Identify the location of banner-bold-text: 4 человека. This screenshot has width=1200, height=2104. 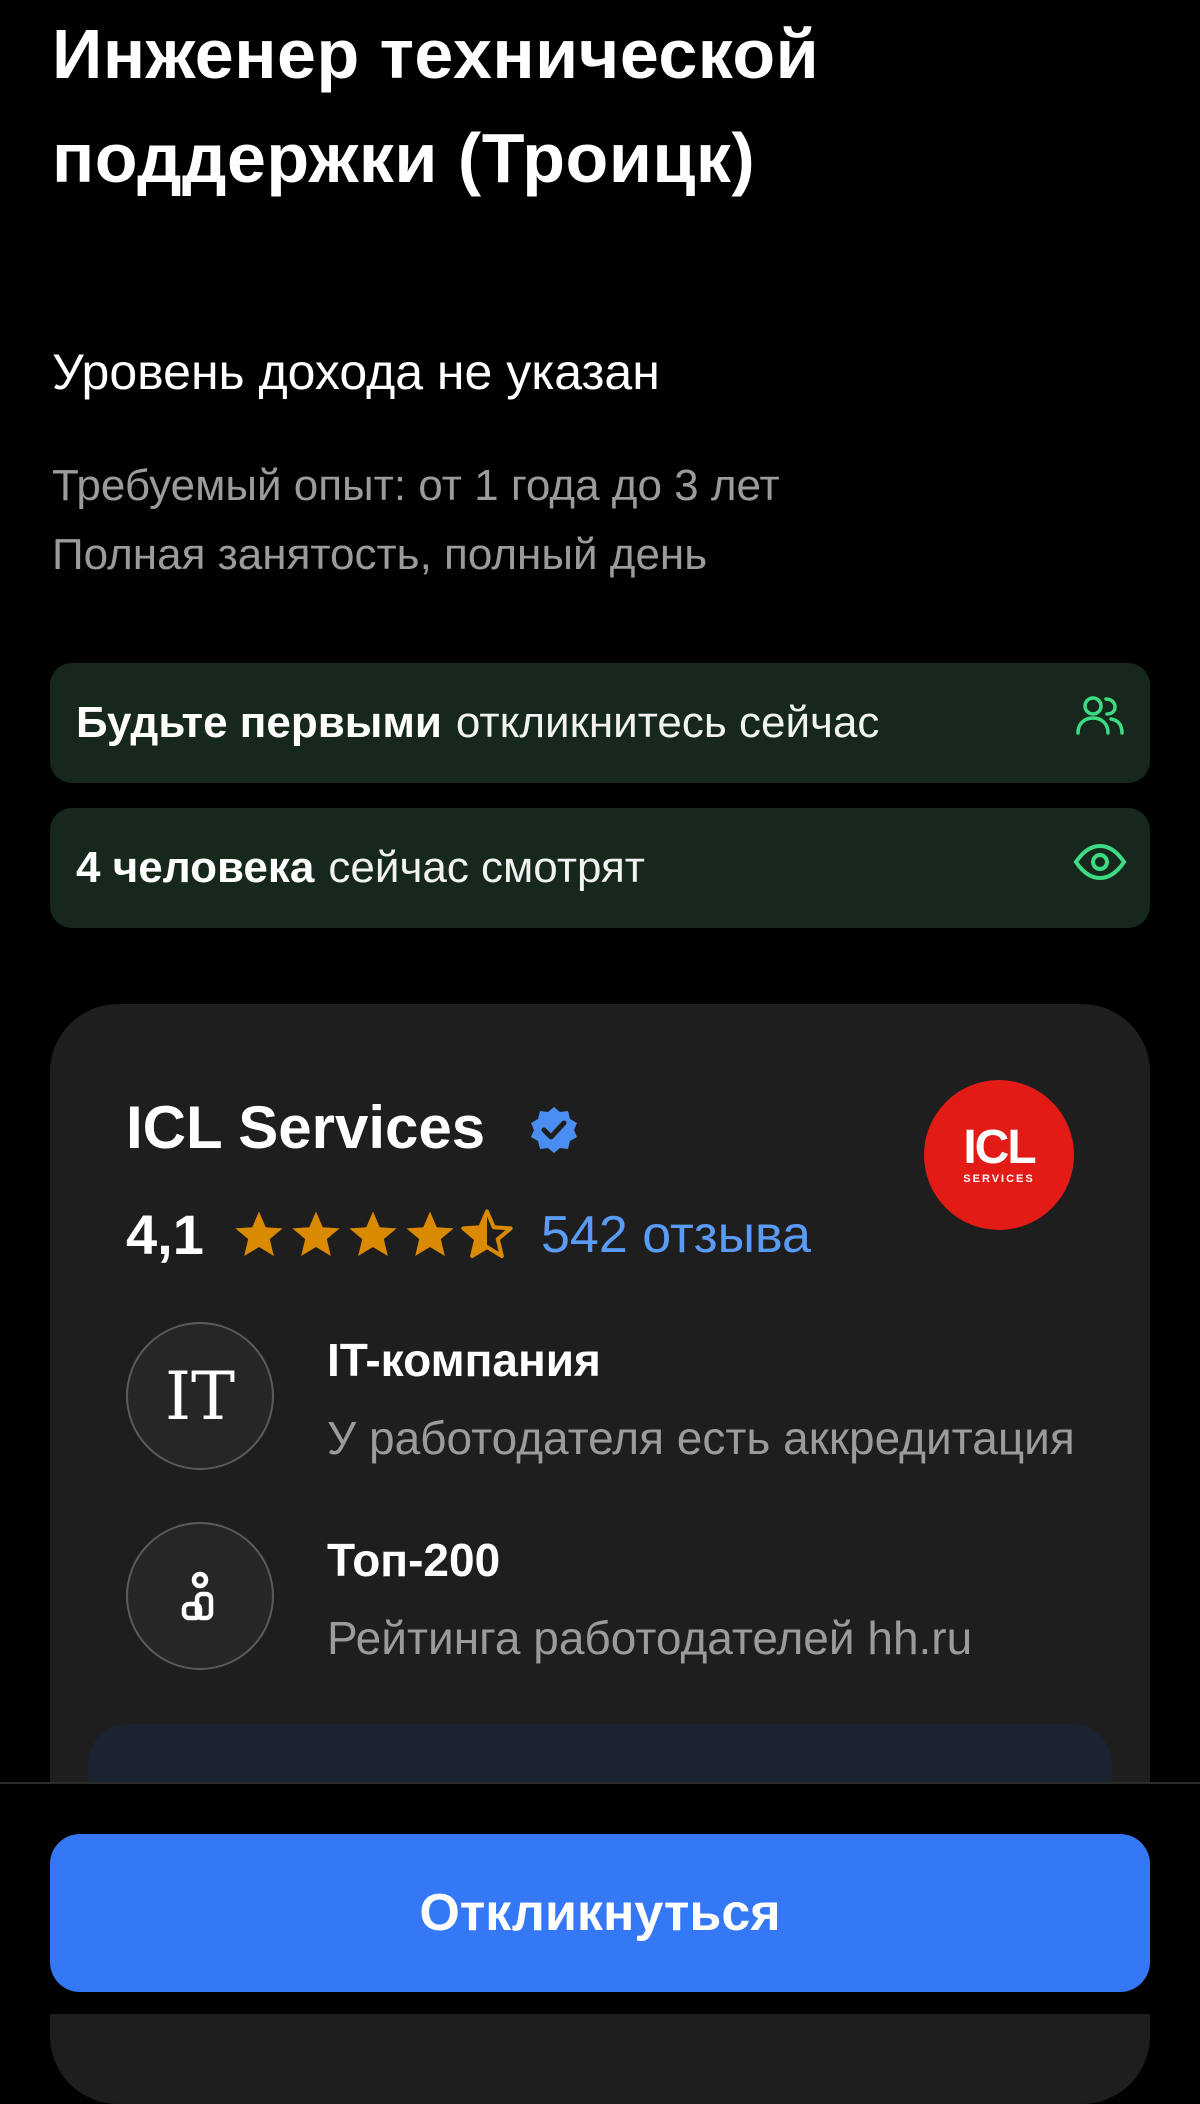
(195, 867).